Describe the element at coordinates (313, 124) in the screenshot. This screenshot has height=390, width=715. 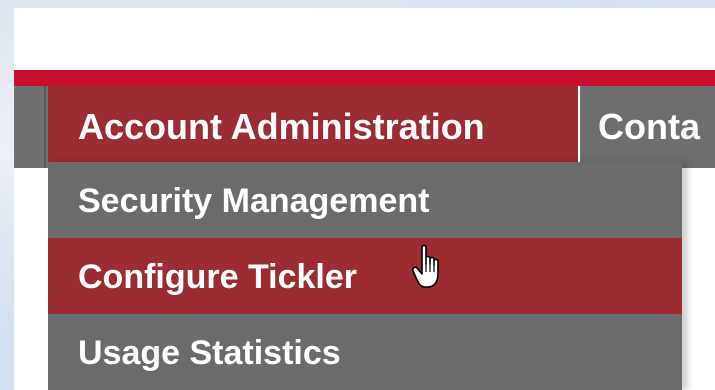
I see `nav-item-account-administration: Account Administration` at that location.